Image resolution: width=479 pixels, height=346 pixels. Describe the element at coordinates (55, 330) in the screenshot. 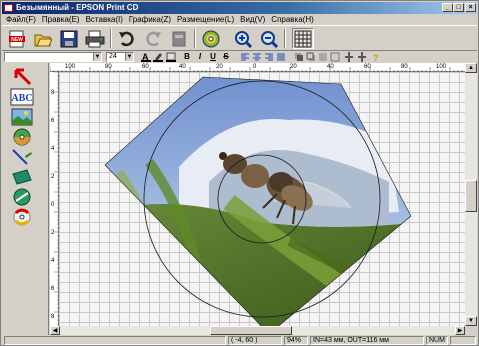

I see `scroll-left-button: ◀` at that location.